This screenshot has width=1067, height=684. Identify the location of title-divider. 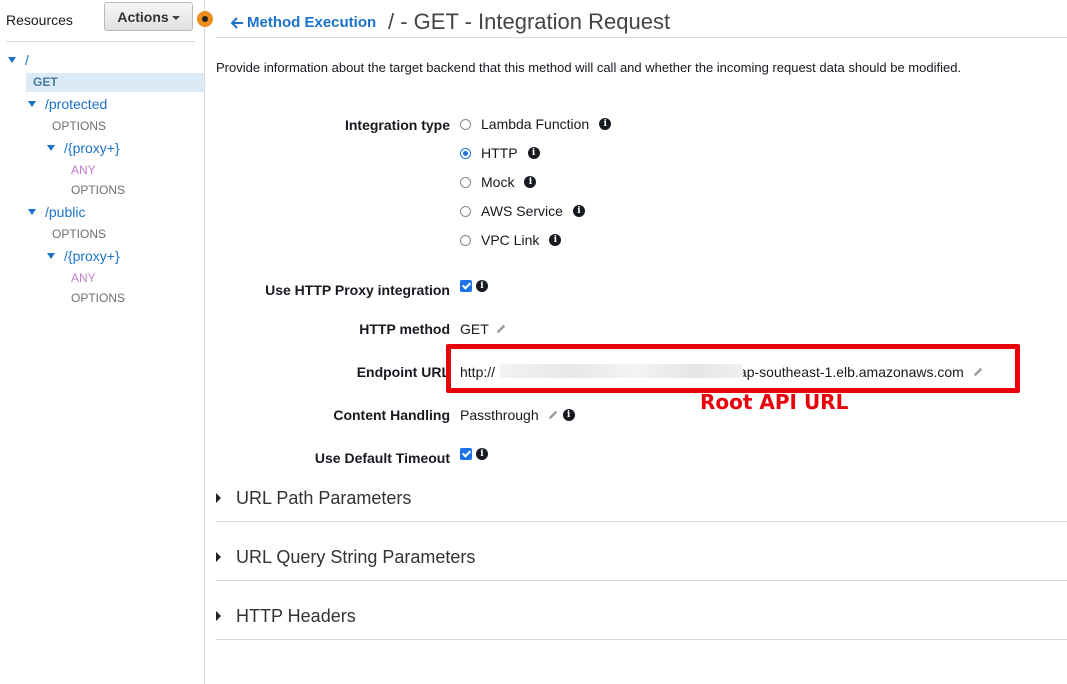
(641, 37).